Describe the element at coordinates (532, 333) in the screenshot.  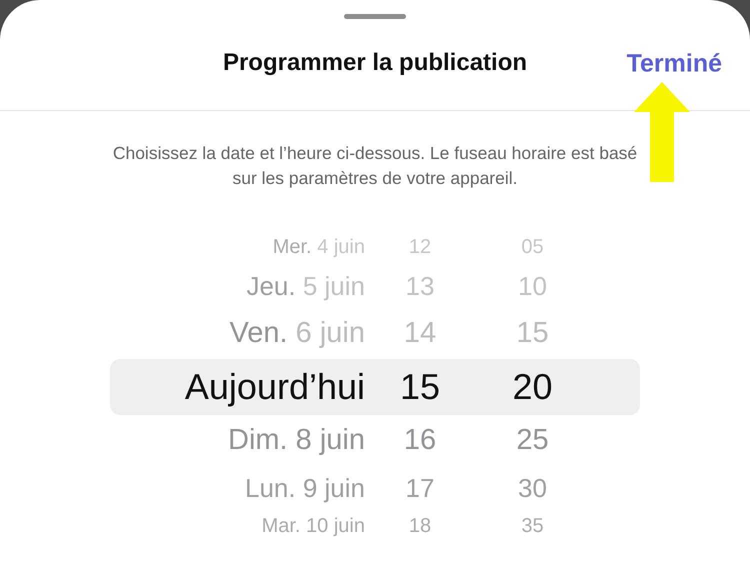
I see `minute-option: 15` at that location.